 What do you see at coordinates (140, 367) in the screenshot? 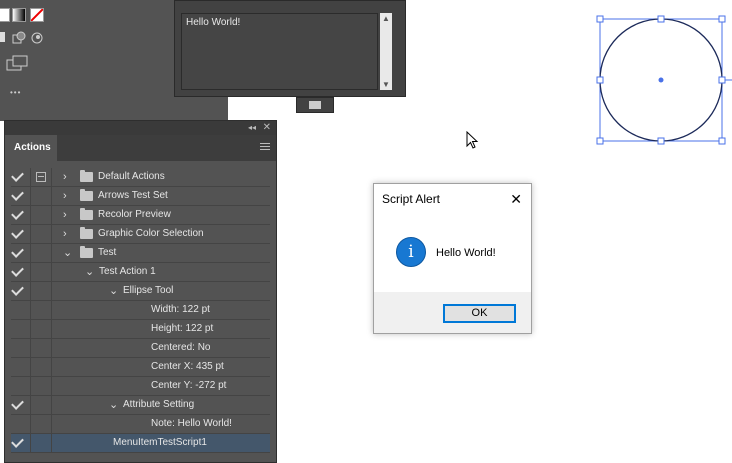
I see `action-row: Center X: 435 pt` at bounding box center [140, 367].